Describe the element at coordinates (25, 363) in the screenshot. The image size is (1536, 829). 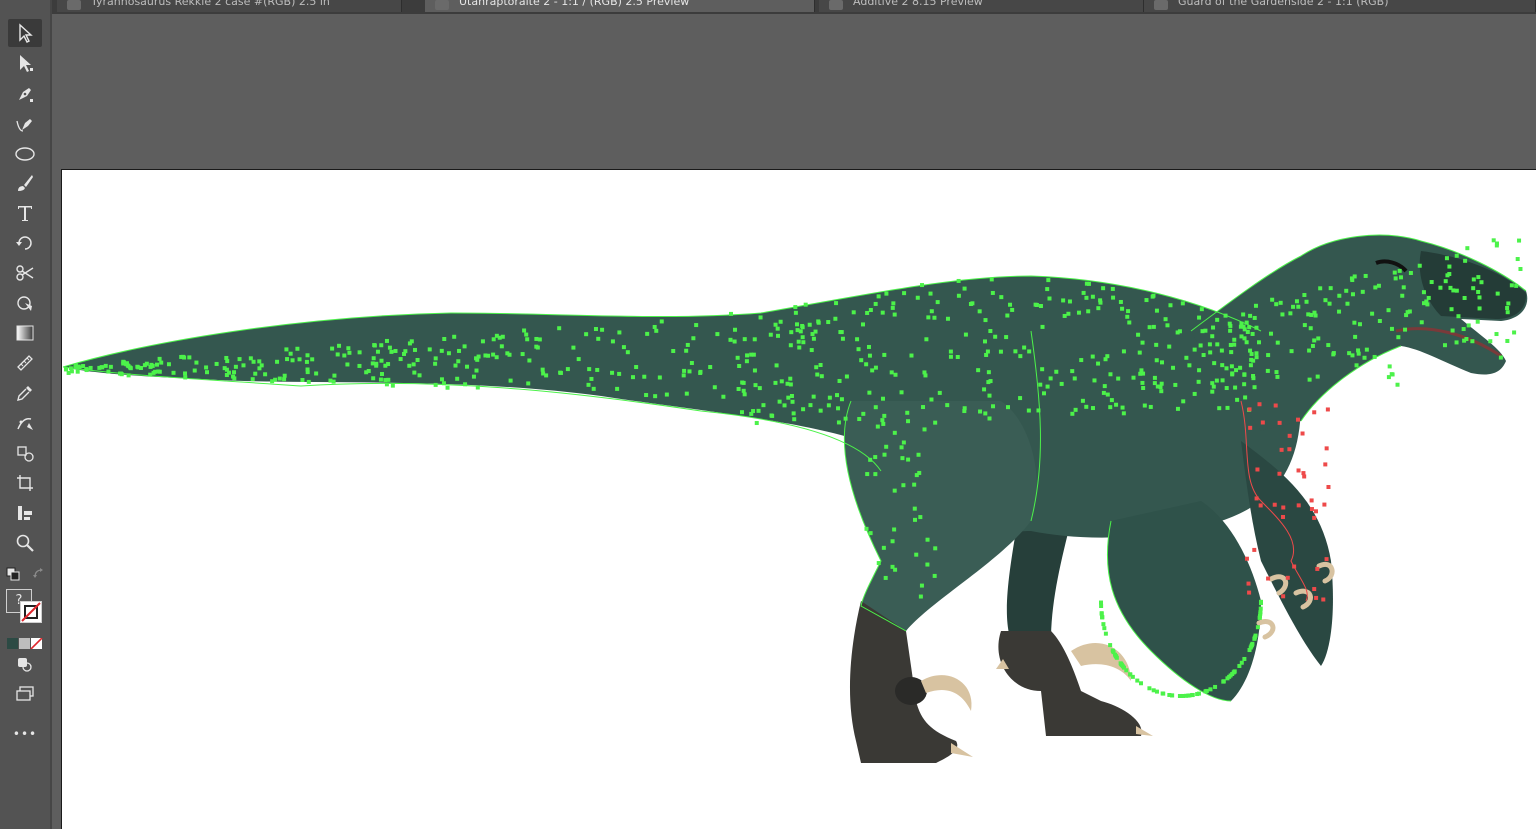
I see `measure-tool` at that location.